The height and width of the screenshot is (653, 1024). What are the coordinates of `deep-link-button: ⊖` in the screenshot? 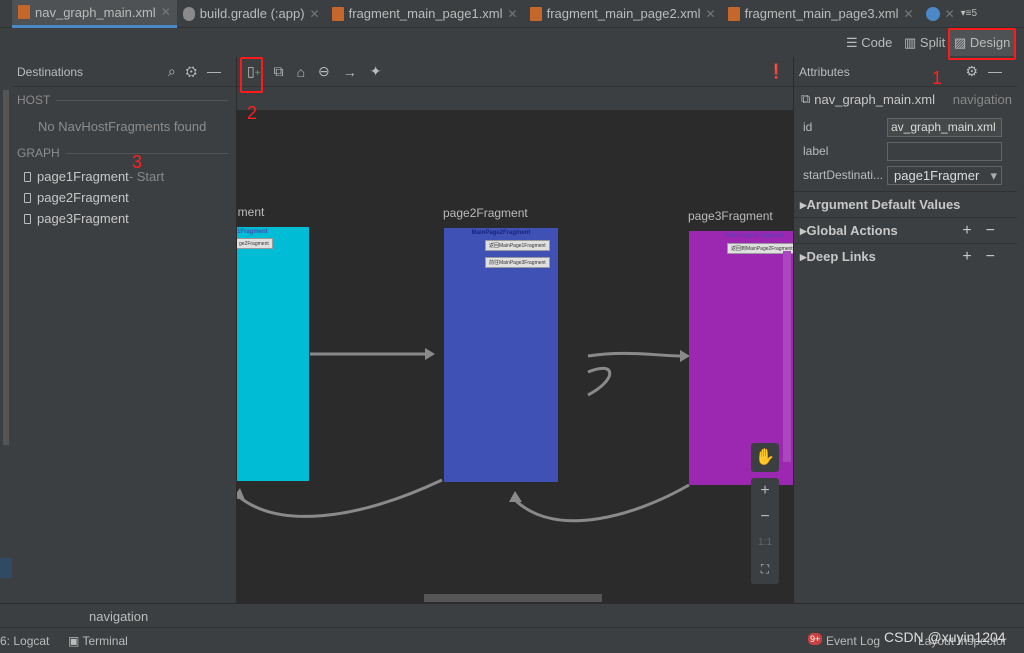 It's located at (324, 71).